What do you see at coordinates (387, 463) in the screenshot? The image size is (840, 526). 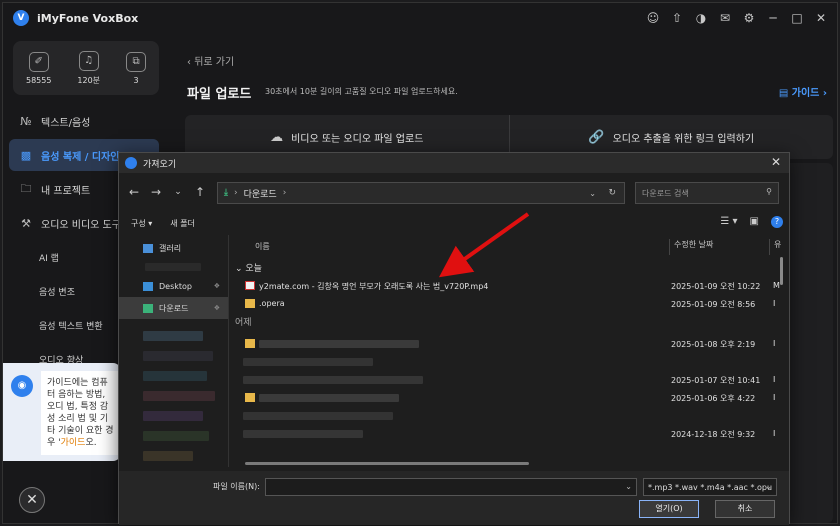 I see `horizontal-scrollbar` at bounding box center [387, 463].